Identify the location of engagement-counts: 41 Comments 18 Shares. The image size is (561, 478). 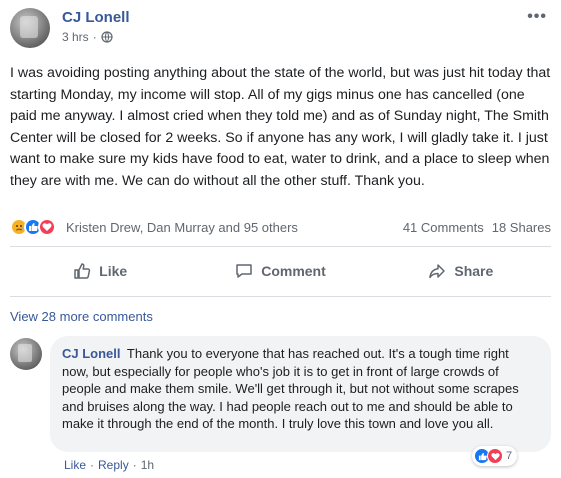
(477, 227).